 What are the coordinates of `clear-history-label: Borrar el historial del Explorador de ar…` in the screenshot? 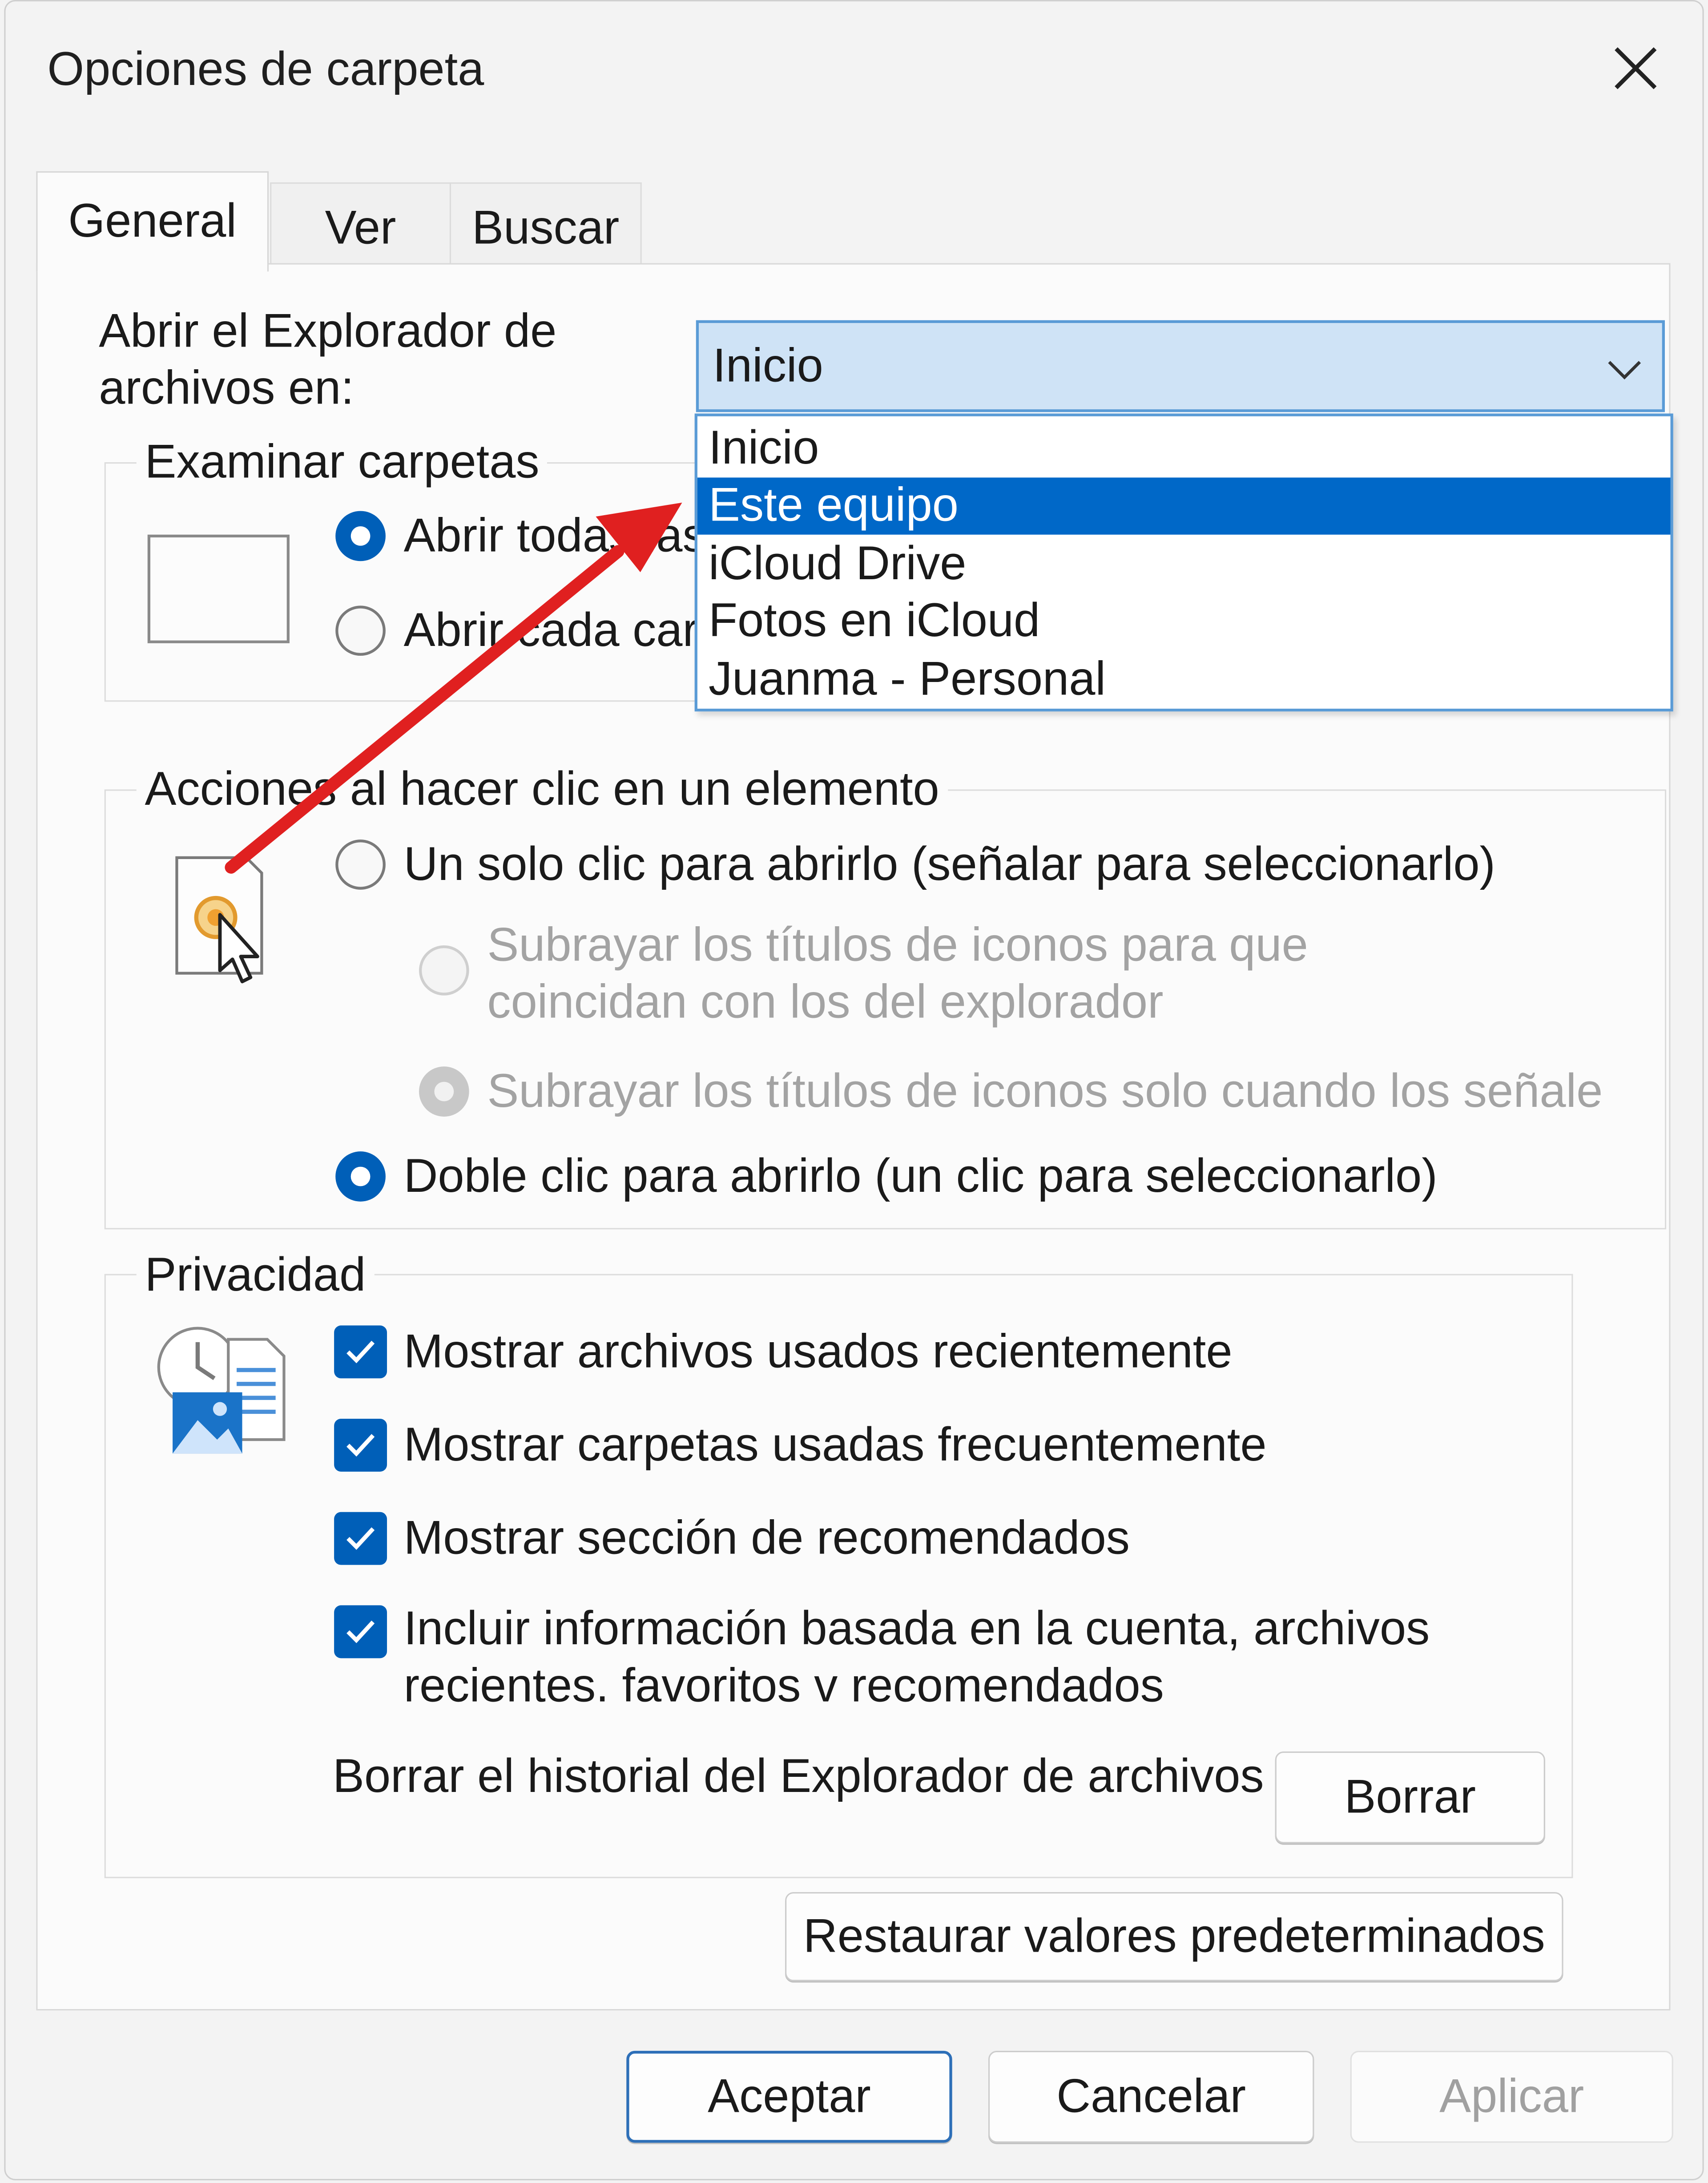 It's located at (798, 1777).